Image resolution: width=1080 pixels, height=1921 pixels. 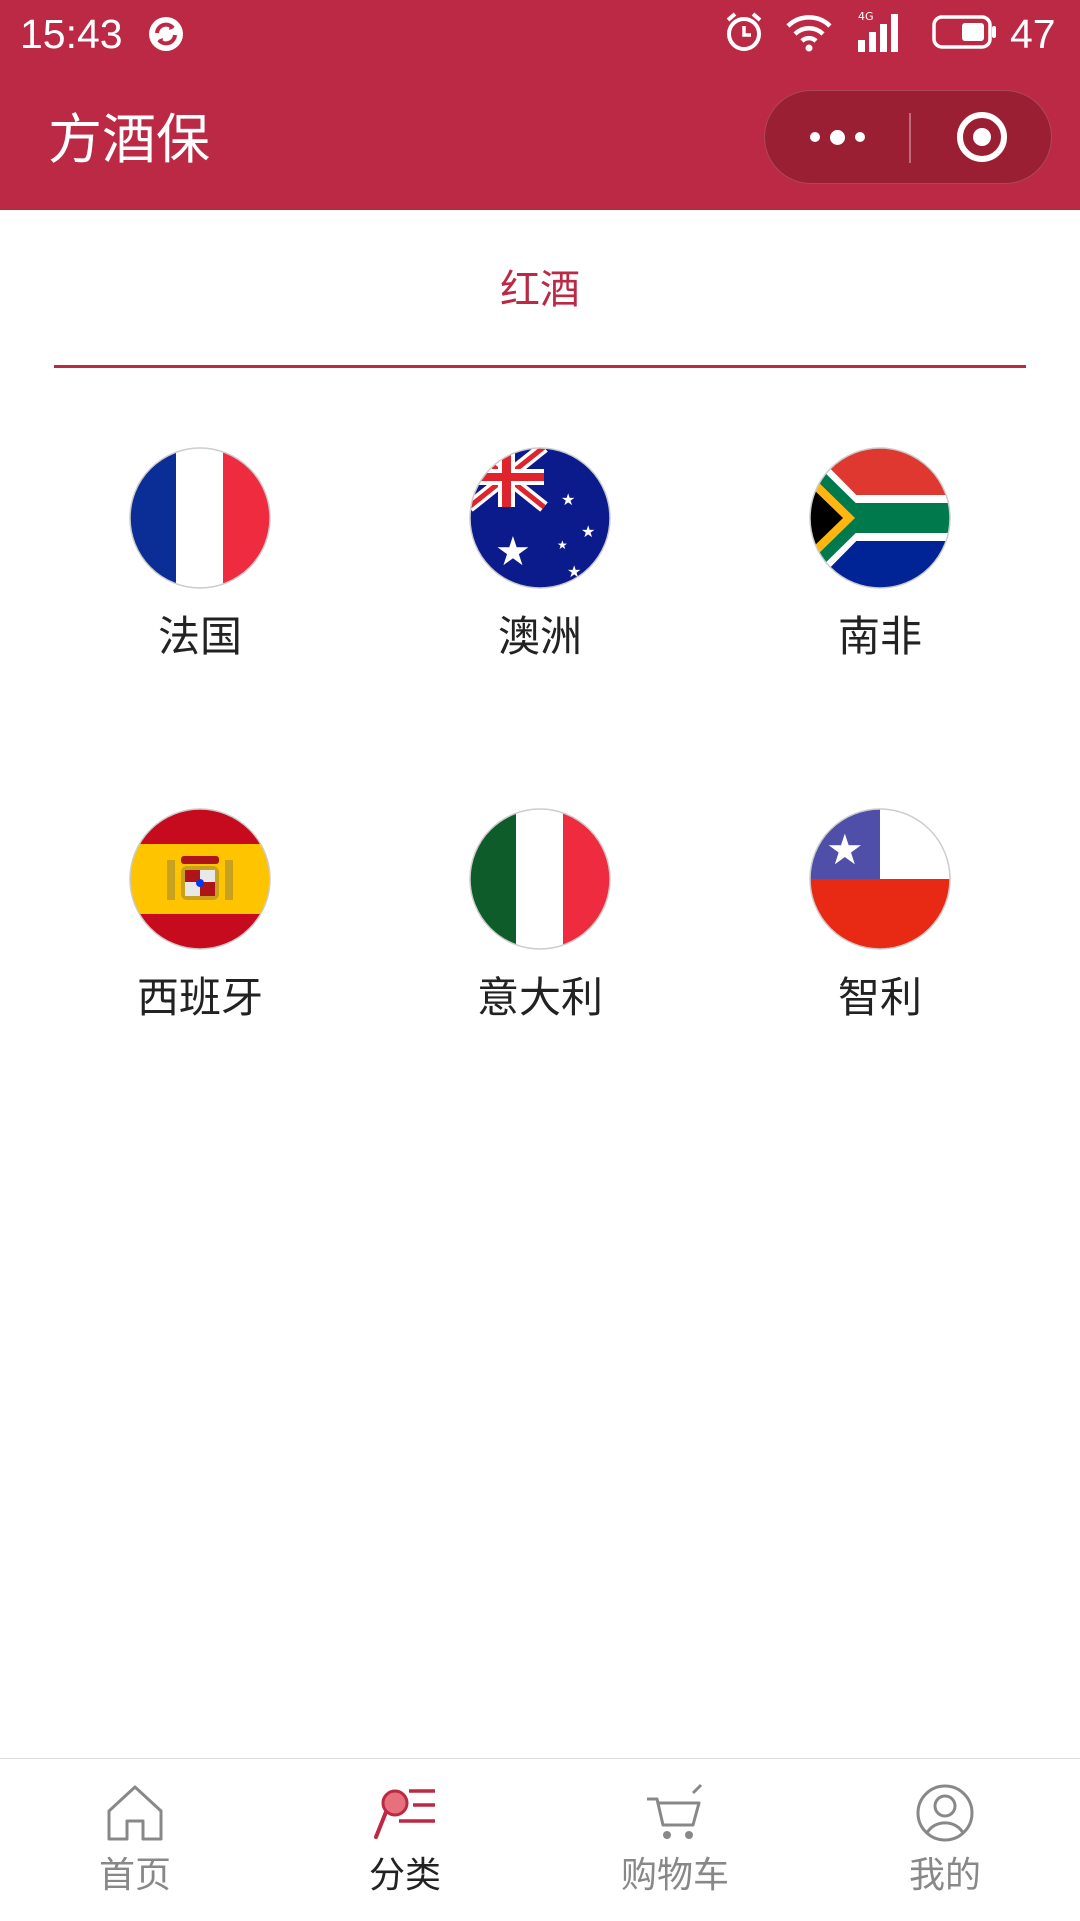 I want to click on tab-label: 我的, so click(x=944, y=1875).